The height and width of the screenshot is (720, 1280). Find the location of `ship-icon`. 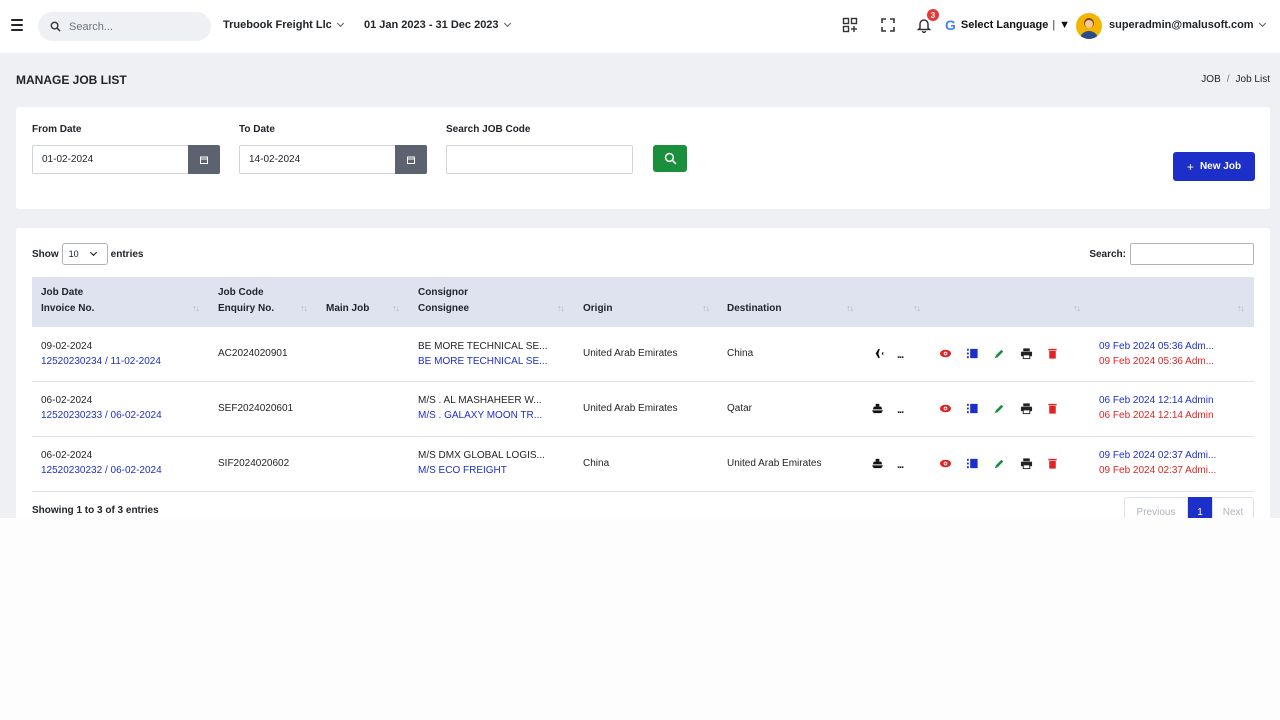

ship-icon is located at coordinates (877, 463).